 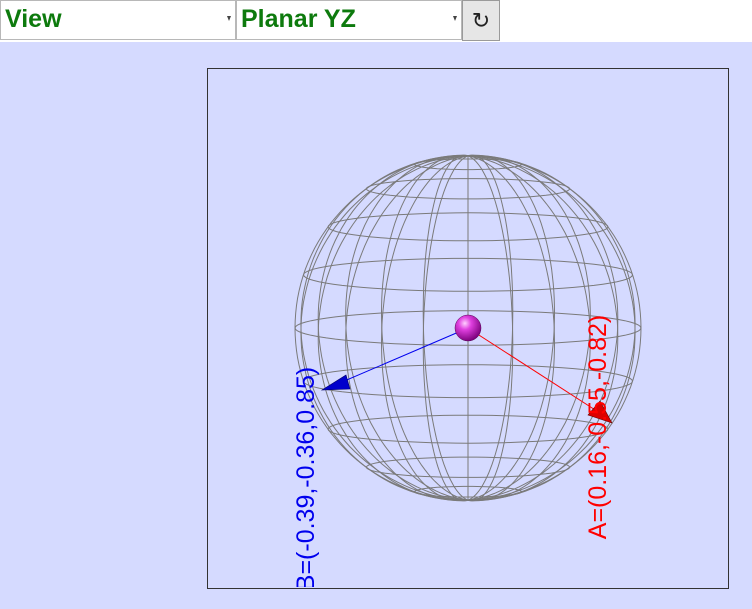 I want to click on reset-button: ↻, so click(x=481, y=20).